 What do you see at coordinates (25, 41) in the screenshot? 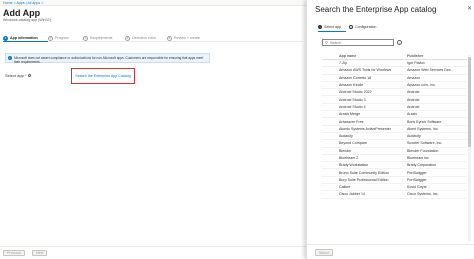
I see `active-step-indicator` at bounding box center [25, 41].